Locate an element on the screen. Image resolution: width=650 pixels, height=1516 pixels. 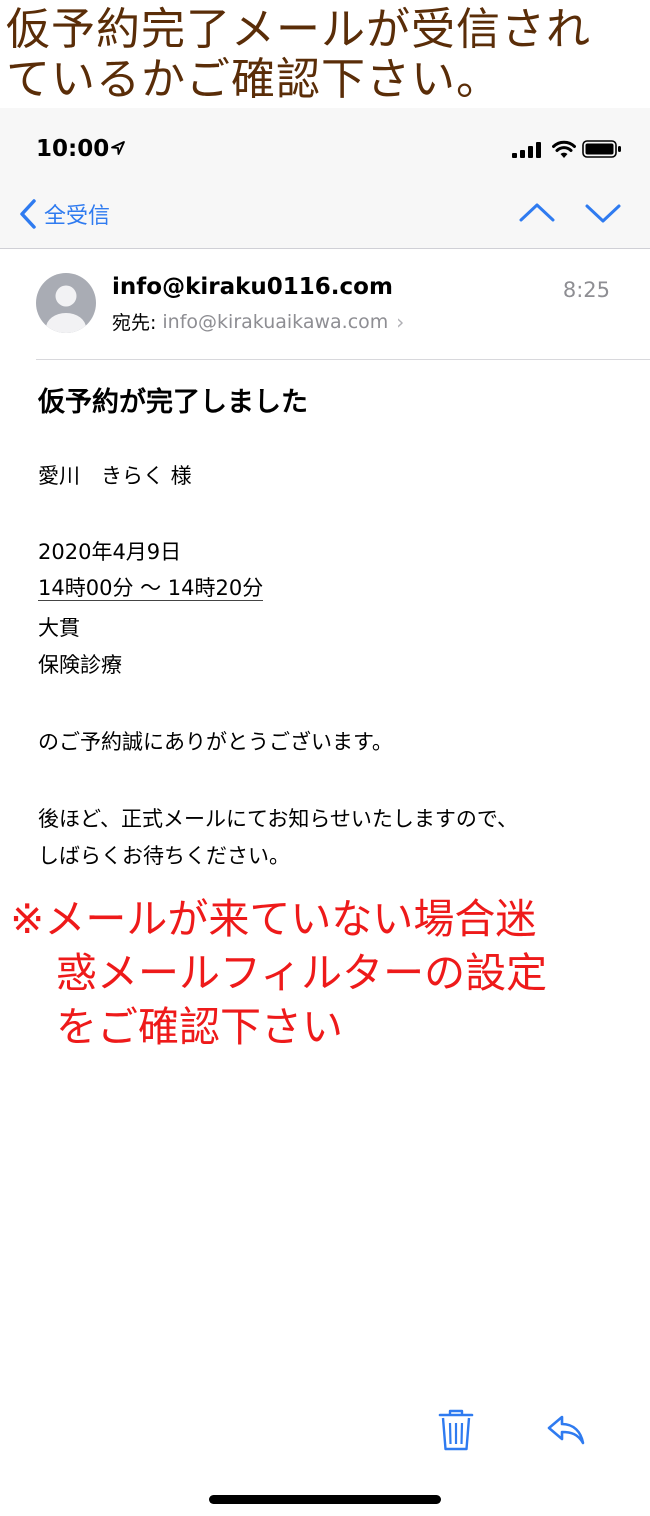
home-indicator is located at coordinates (325, 1499).